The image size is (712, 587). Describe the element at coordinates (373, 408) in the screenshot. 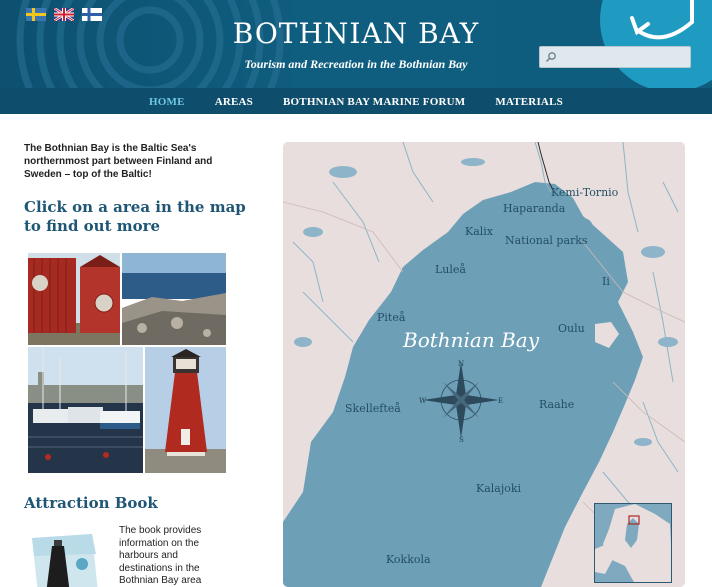

I see `place-skelleftea: Skellefteå` at that location.